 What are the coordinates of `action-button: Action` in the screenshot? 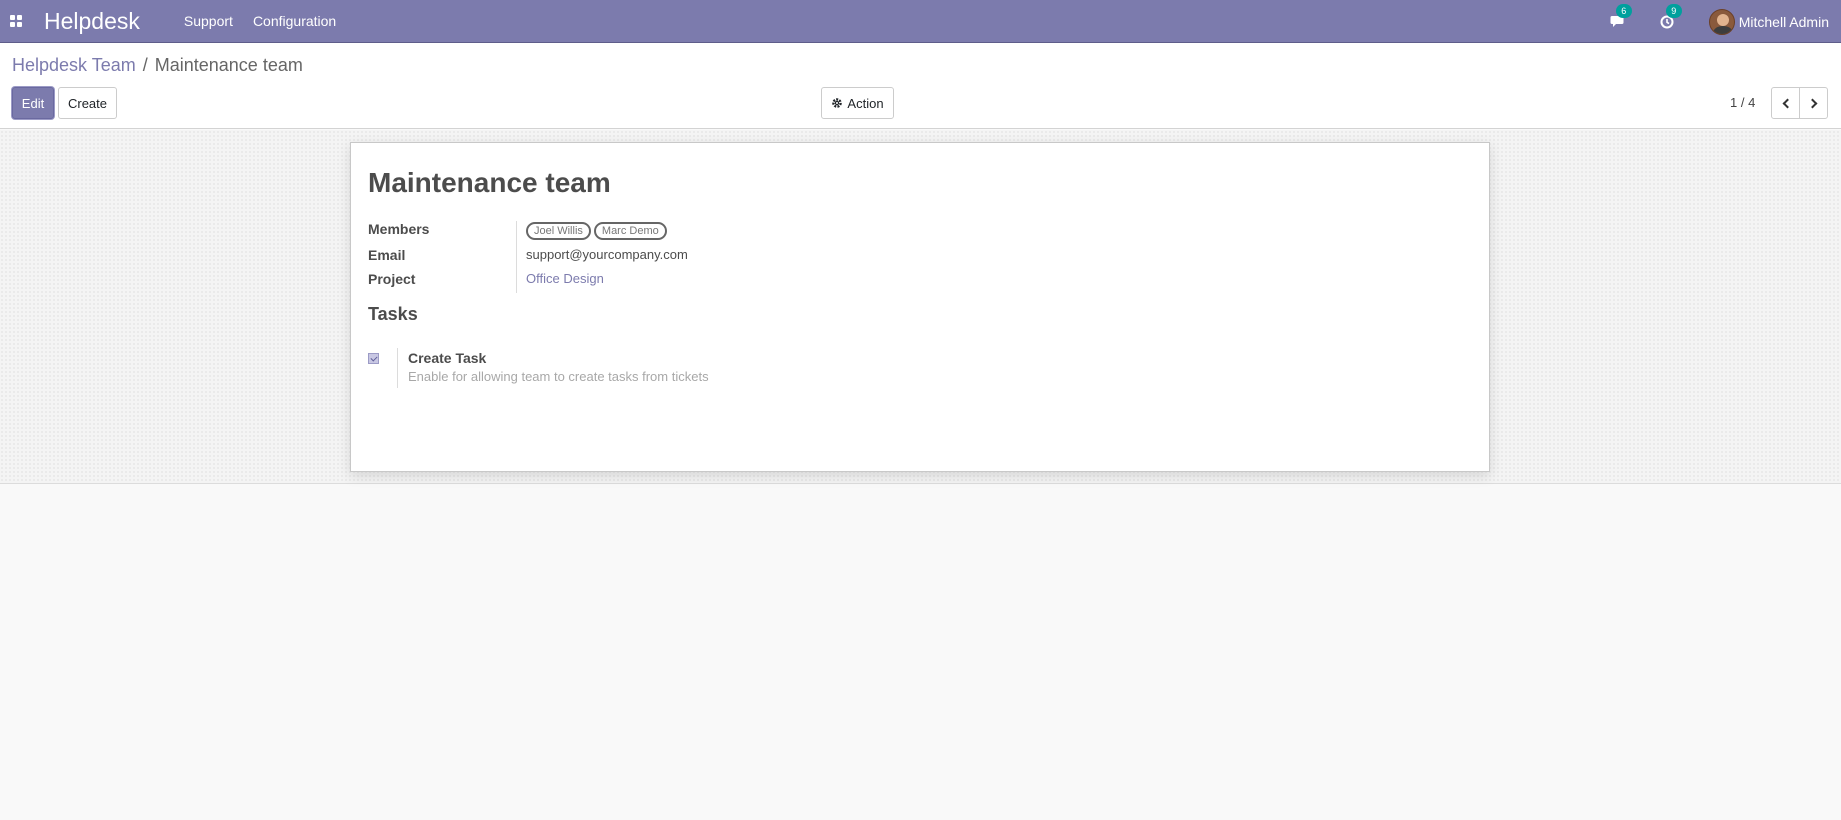 It's located at (857, 103).